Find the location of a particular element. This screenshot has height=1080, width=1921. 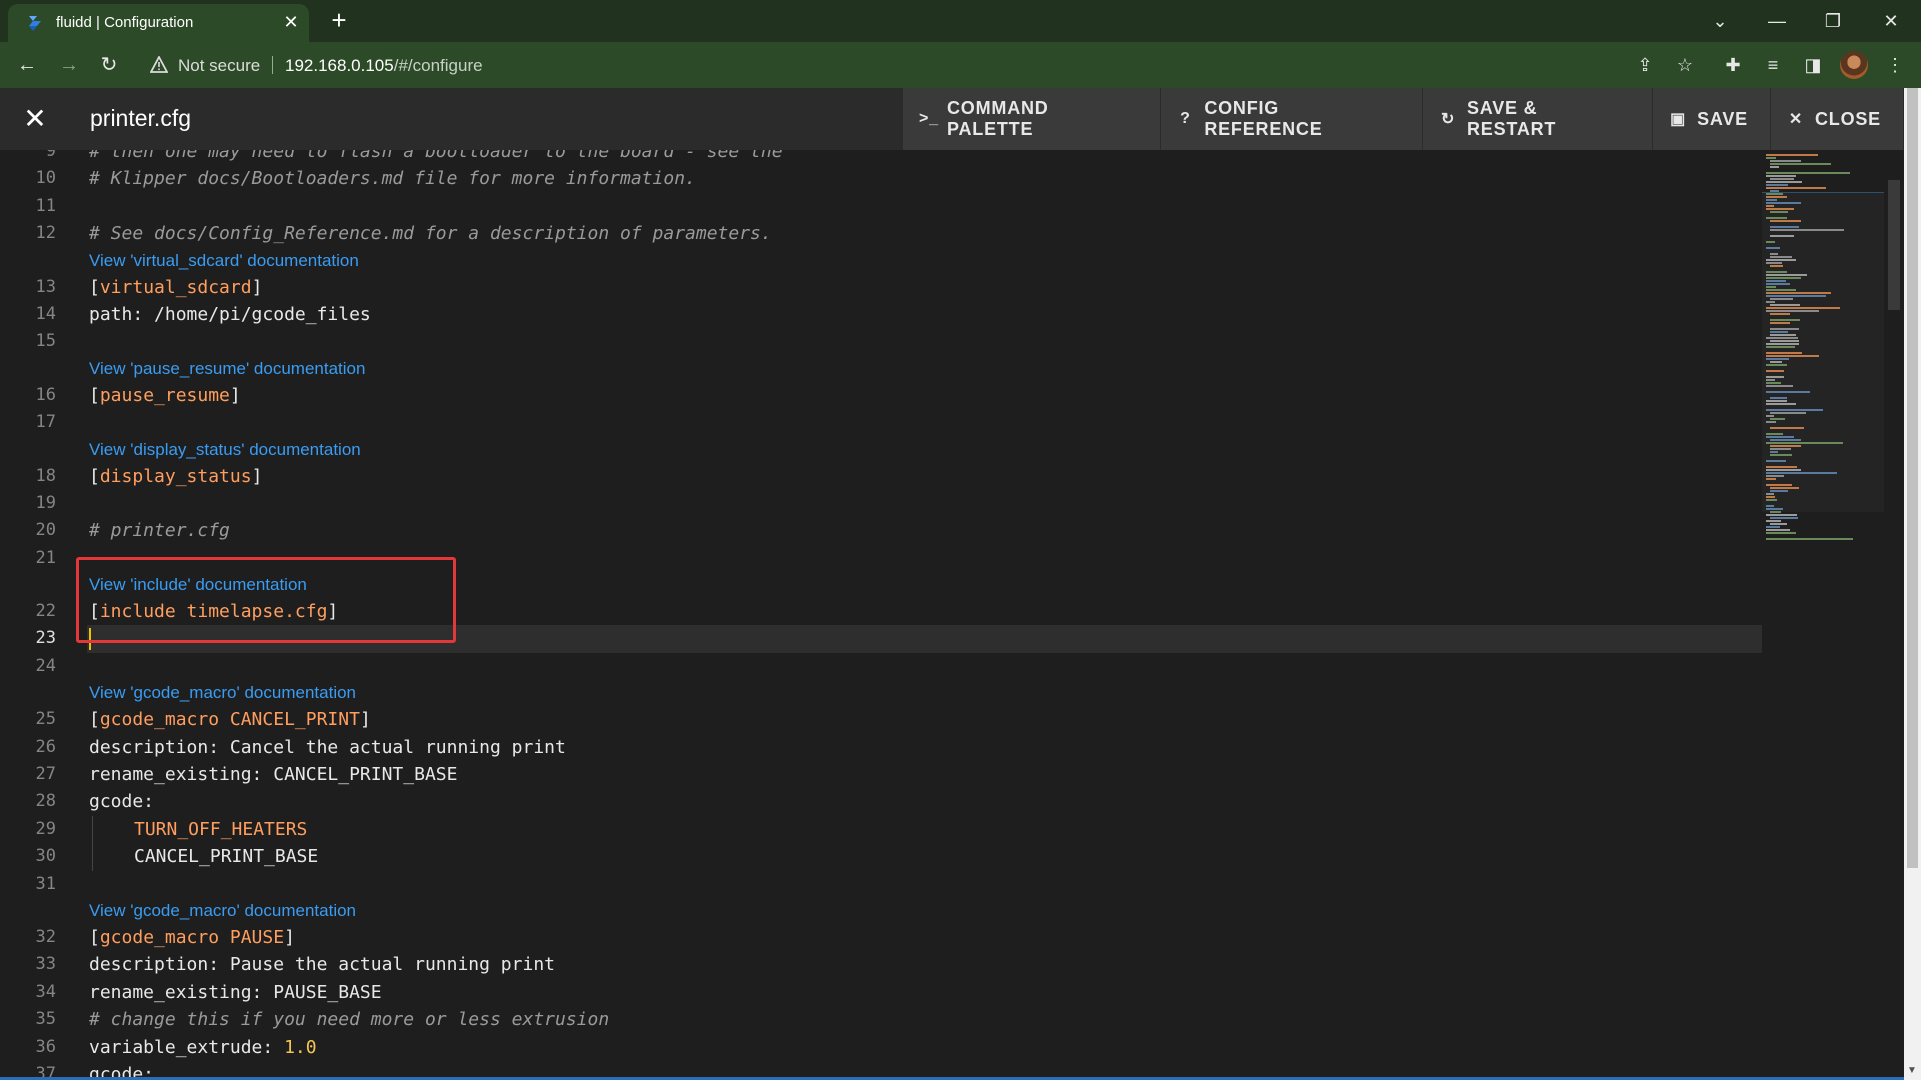

code-text: rename_existing: PAUSE_BASE is located at coordinates (235, 992).